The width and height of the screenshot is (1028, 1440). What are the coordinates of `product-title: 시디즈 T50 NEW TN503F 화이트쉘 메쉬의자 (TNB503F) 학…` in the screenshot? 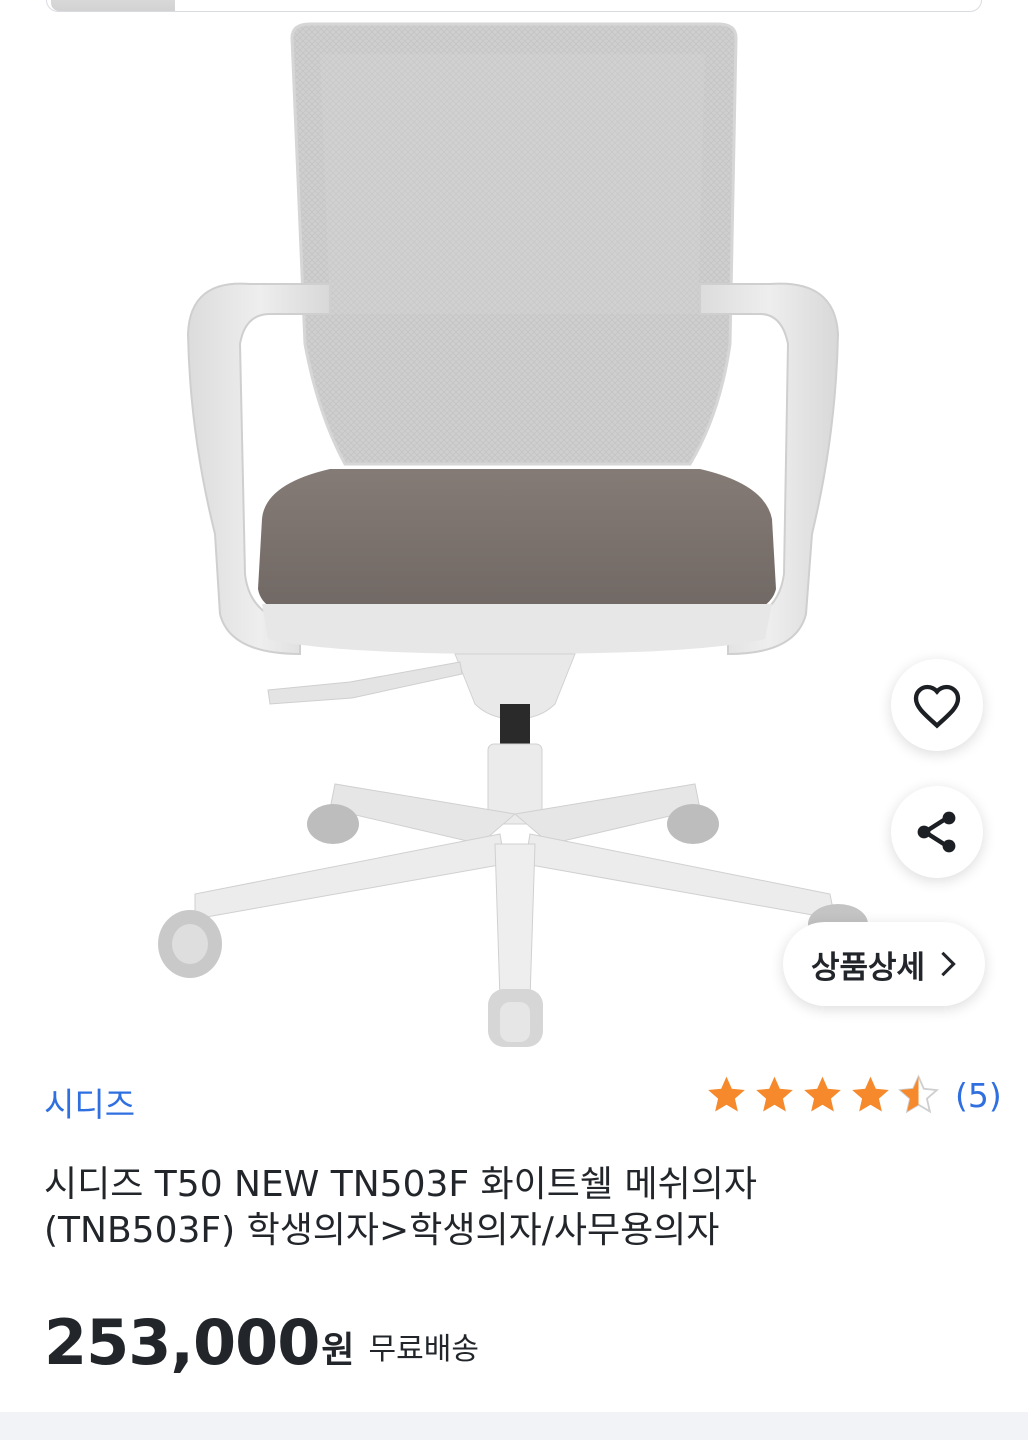 It's located at (494, 1208).